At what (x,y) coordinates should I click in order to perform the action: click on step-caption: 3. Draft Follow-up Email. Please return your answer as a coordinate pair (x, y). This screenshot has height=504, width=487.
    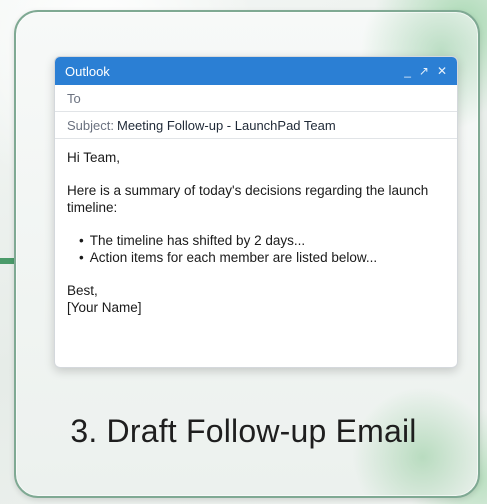
    Looking at the image, I should click on (243, 431).